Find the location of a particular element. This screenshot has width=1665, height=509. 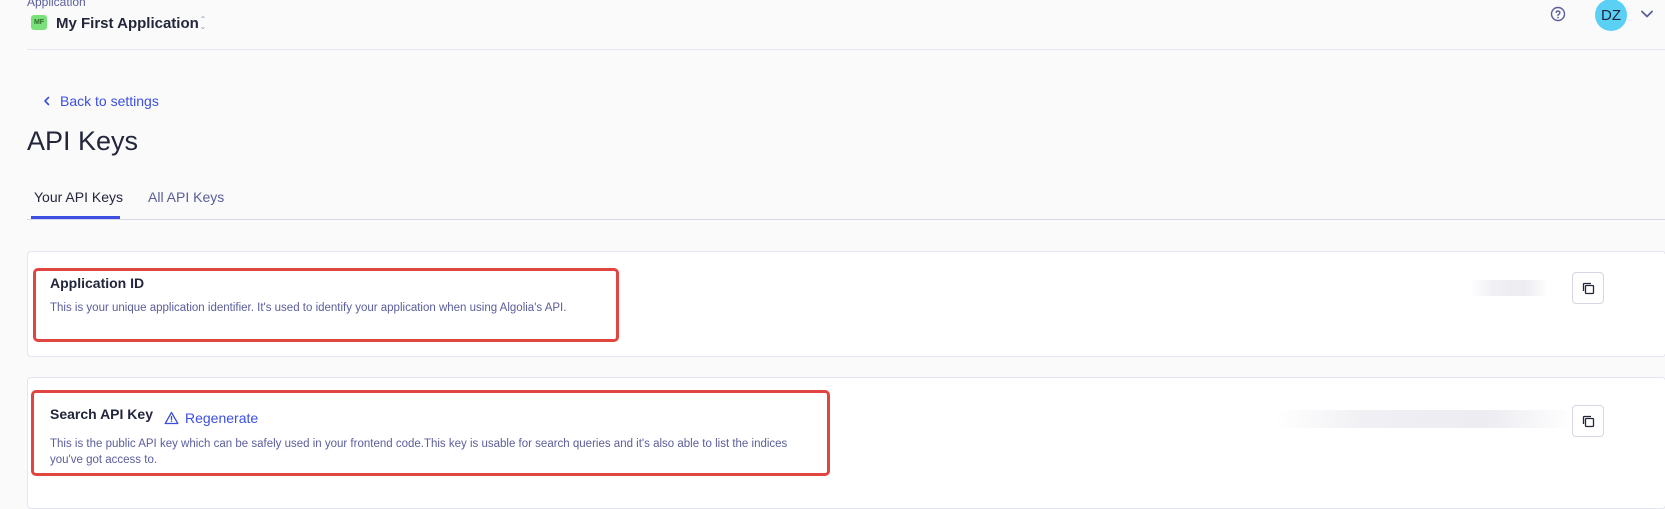

back-to-settings-link: Back to settings is located at coordinates (100, 101).